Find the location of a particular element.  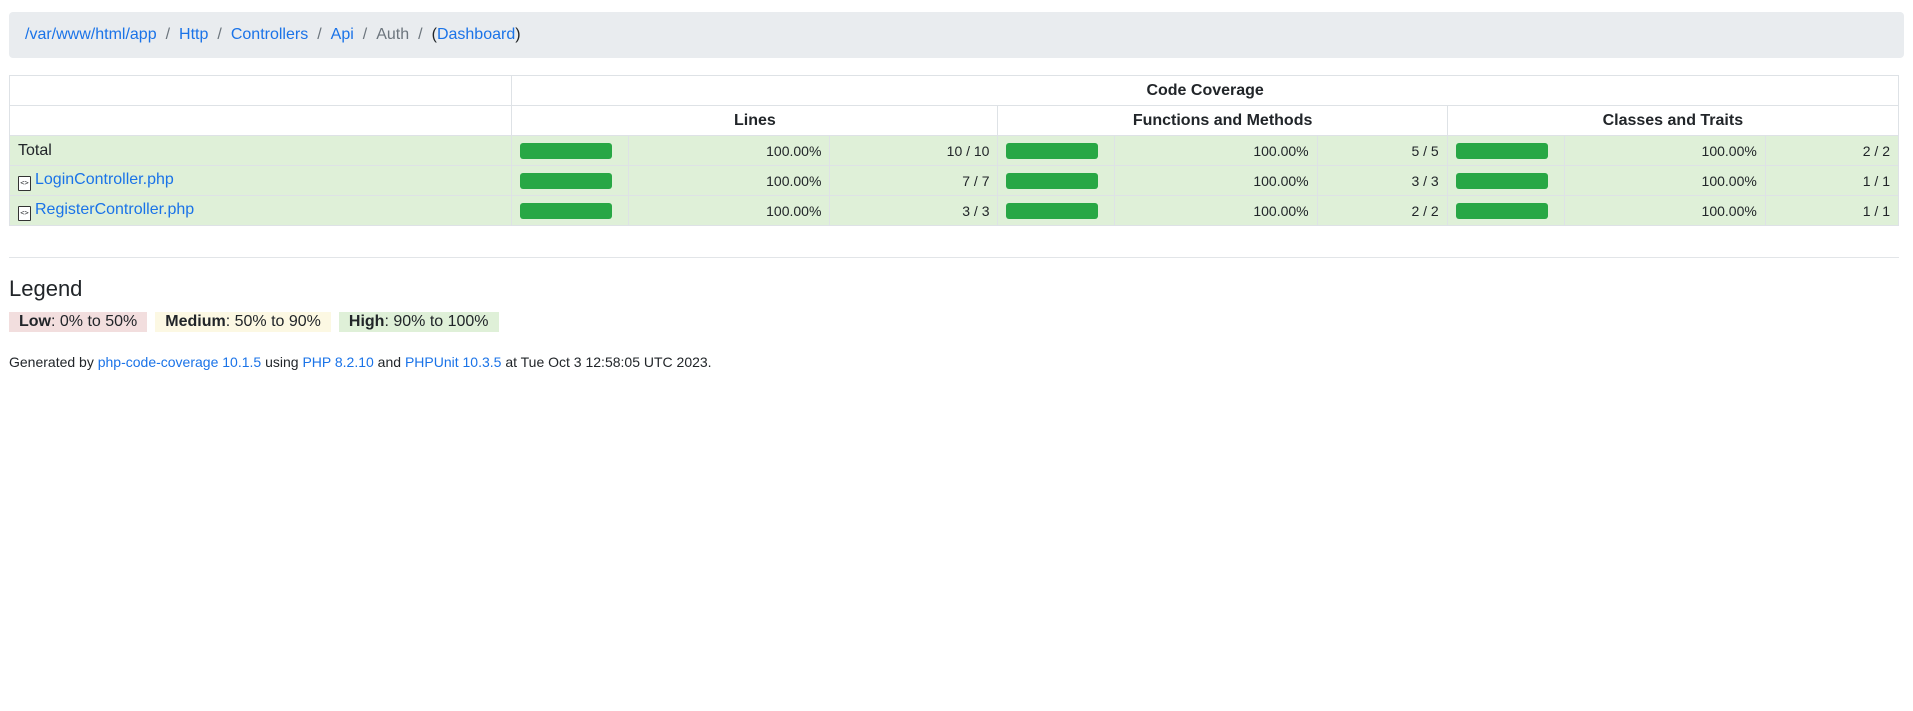

php-code-coverage-link: php-code-coverage 10.1.5 is located at coordinates (179, 362).